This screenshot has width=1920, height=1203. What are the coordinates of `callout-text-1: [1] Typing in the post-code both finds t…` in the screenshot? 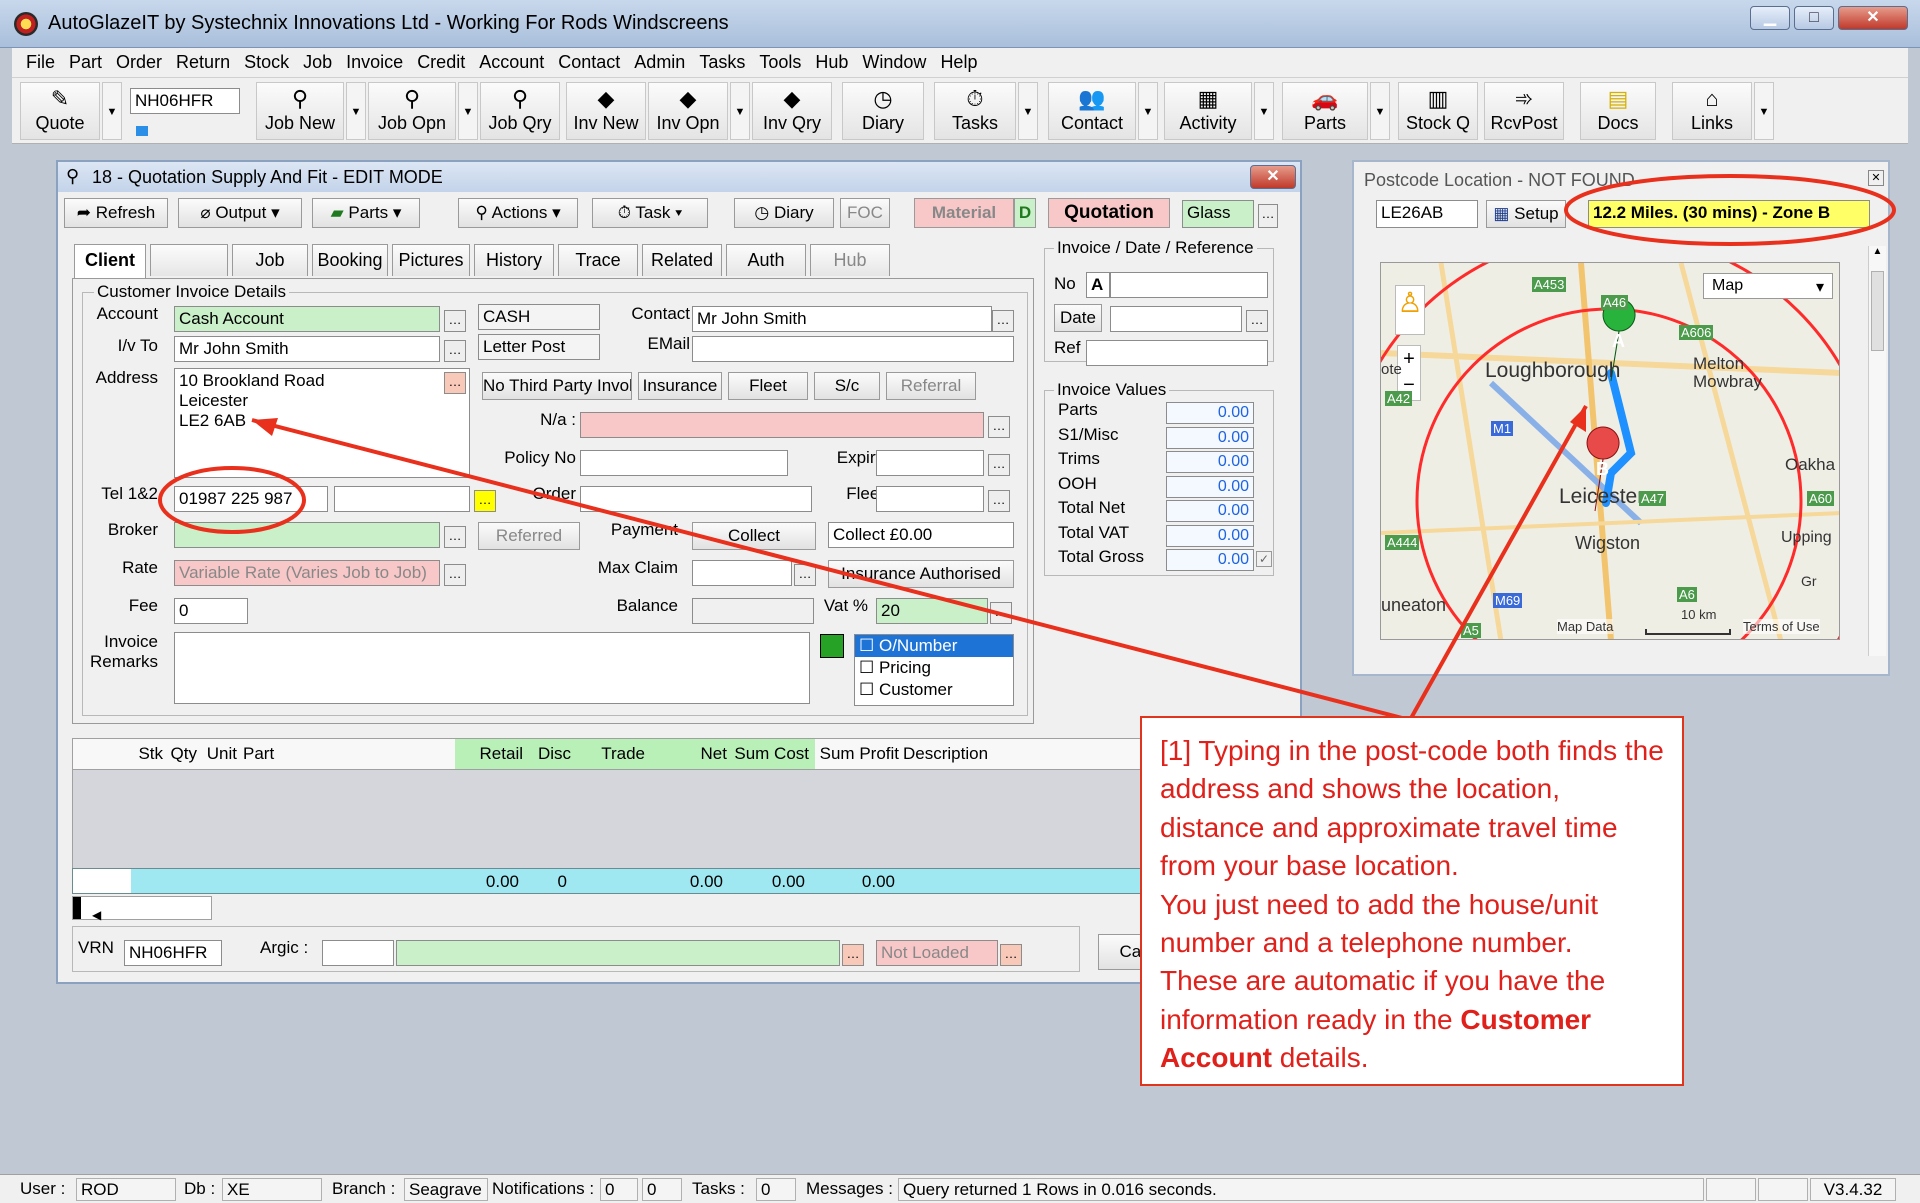 It's located at (1412, 808).